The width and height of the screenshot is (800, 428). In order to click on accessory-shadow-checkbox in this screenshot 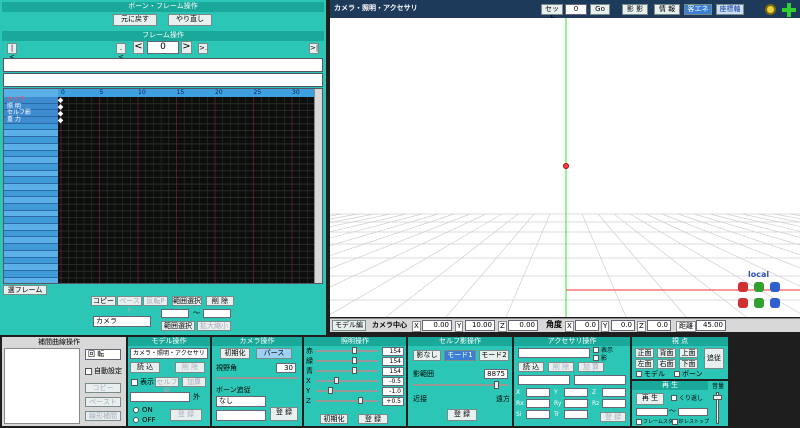, I will do `click(596, 358)`.